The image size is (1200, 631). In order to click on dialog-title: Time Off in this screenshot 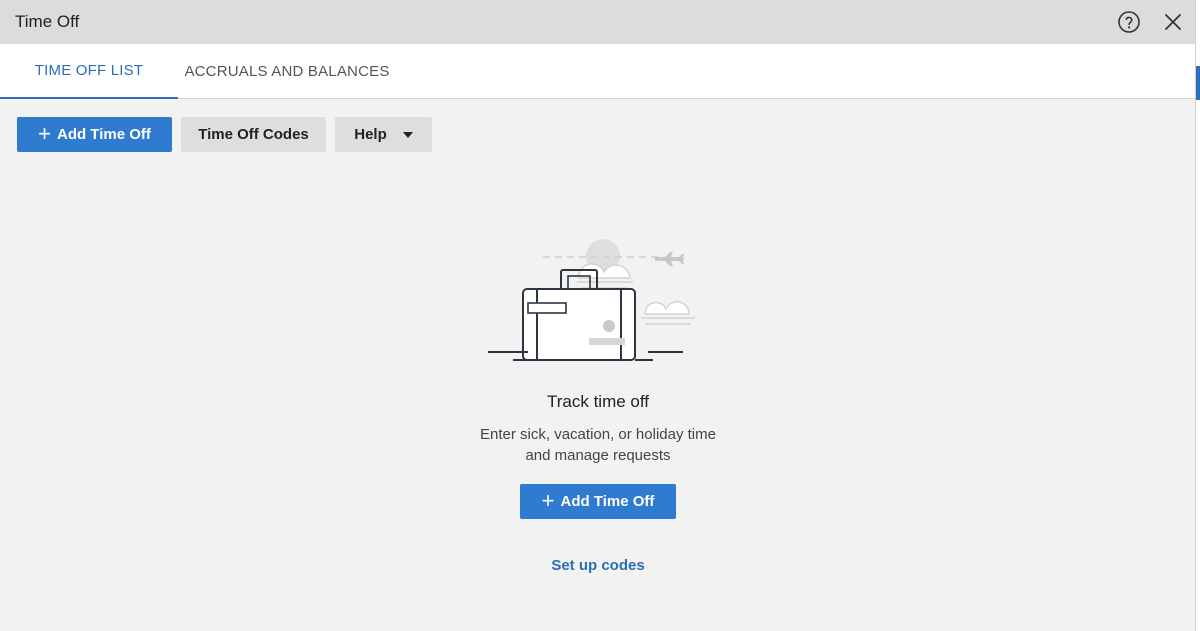, I will do `click(47, 21)`.